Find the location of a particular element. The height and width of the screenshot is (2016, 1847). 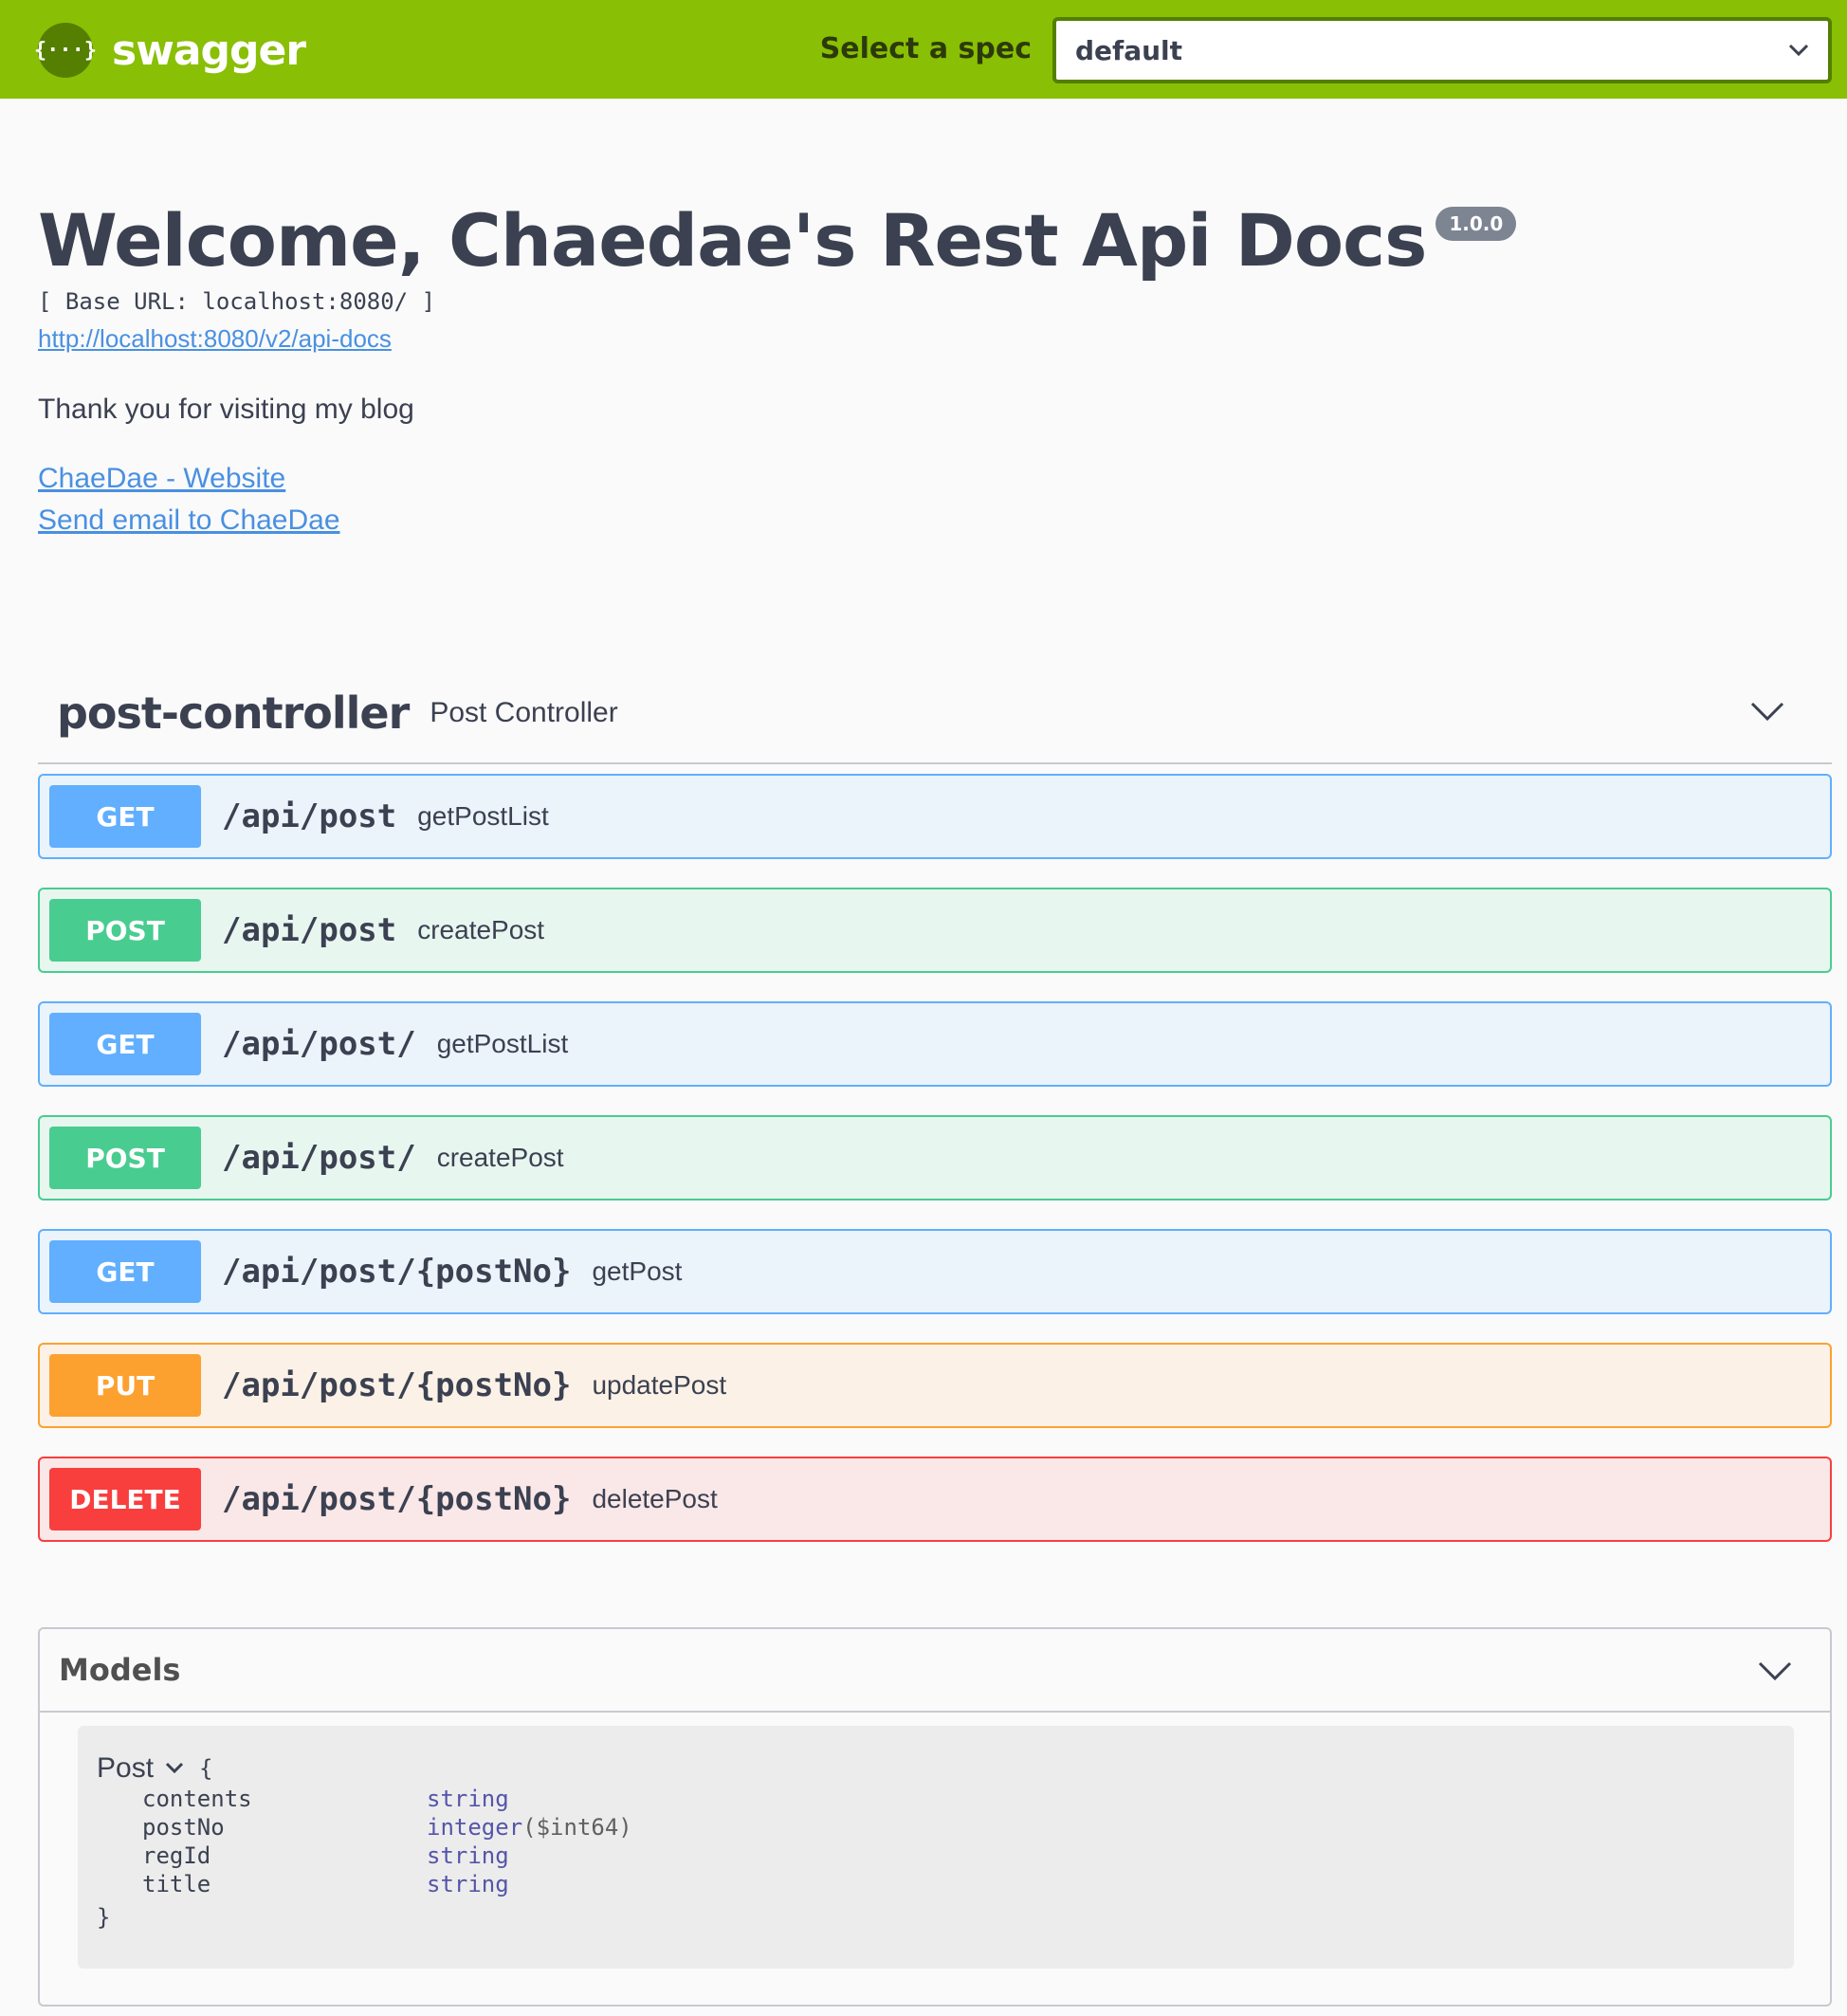

method-badge-delete: DELETE is located at coordinates (125, 1499).